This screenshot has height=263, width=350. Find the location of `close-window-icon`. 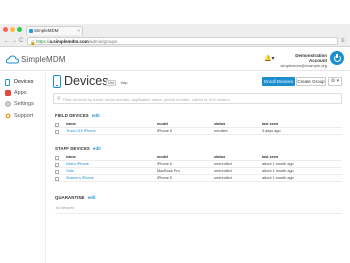

close-window-icon is located at coordinates (5, 29).